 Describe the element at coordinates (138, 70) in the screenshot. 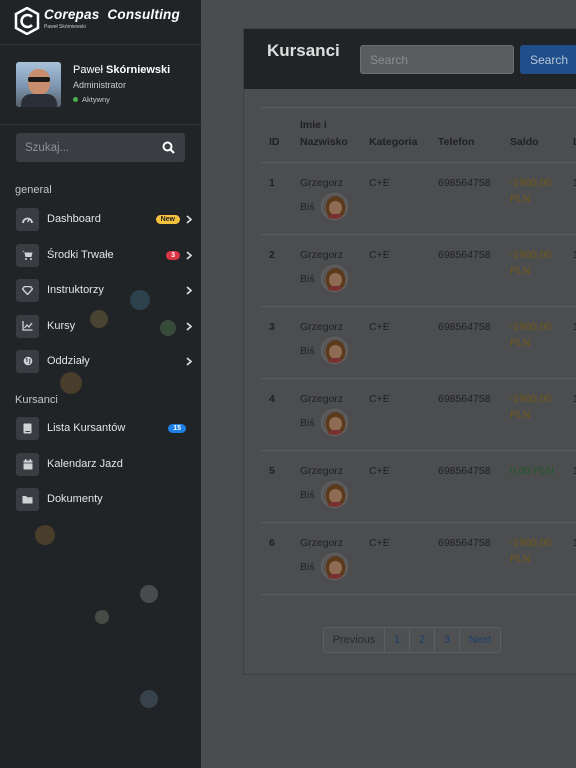

I see `profile-last-name: Skórniewski` at that location.